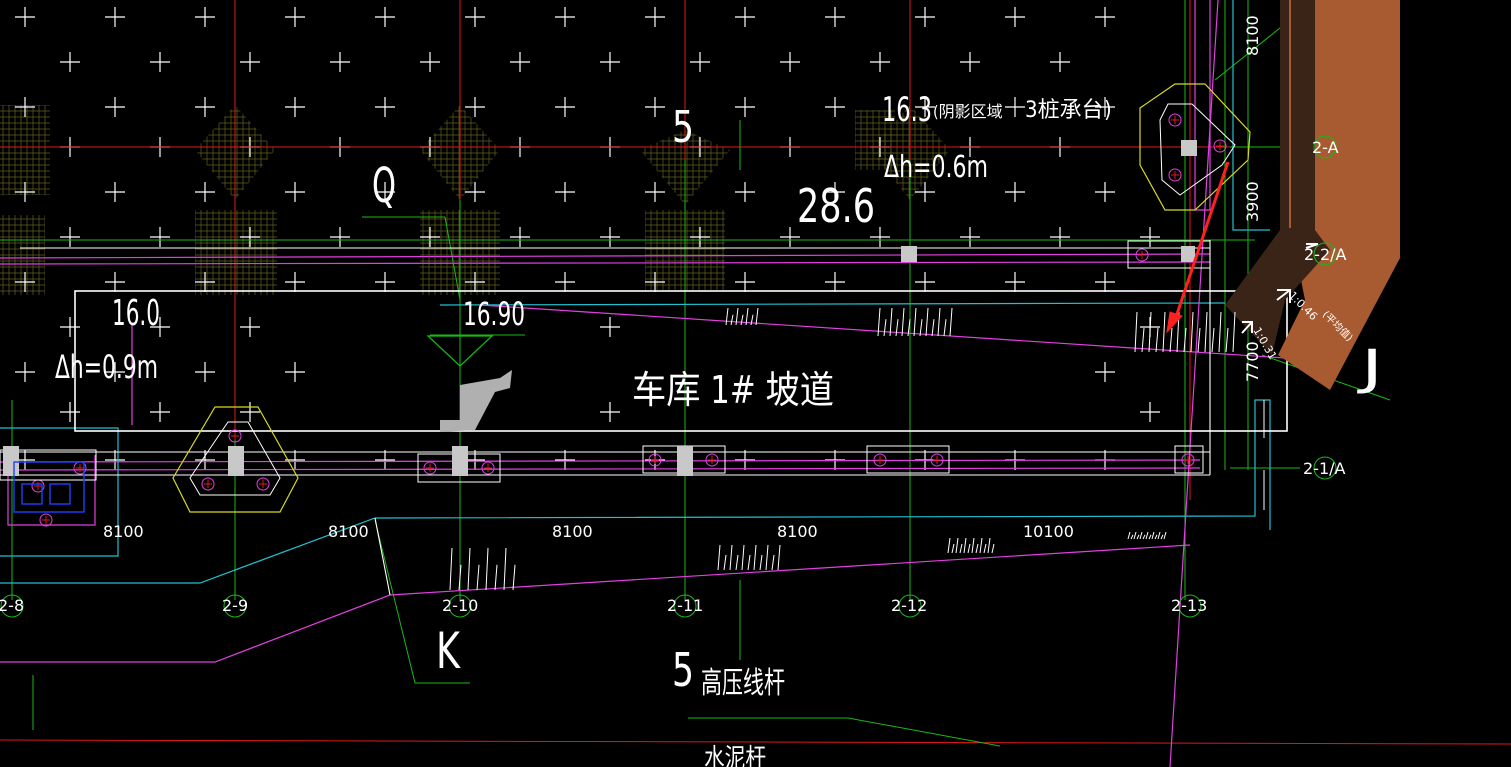 This screenshot has height=767, width=1511. I want to click on annot-letter-k: K, so click(448, 651).